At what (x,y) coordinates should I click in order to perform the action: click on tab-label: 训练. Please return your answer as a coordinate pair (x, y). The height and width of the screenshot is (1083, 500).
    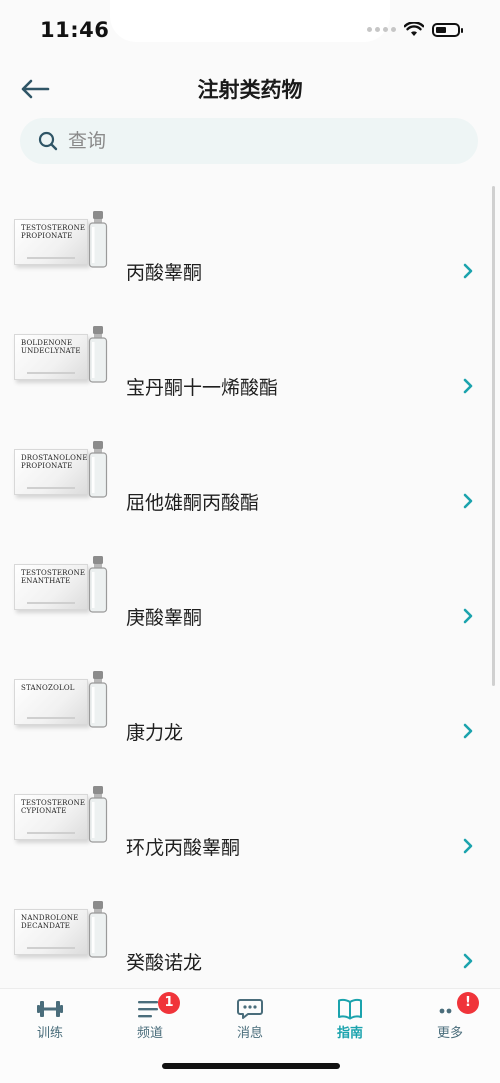
    Looking at the image, I should click on (49, 1033).